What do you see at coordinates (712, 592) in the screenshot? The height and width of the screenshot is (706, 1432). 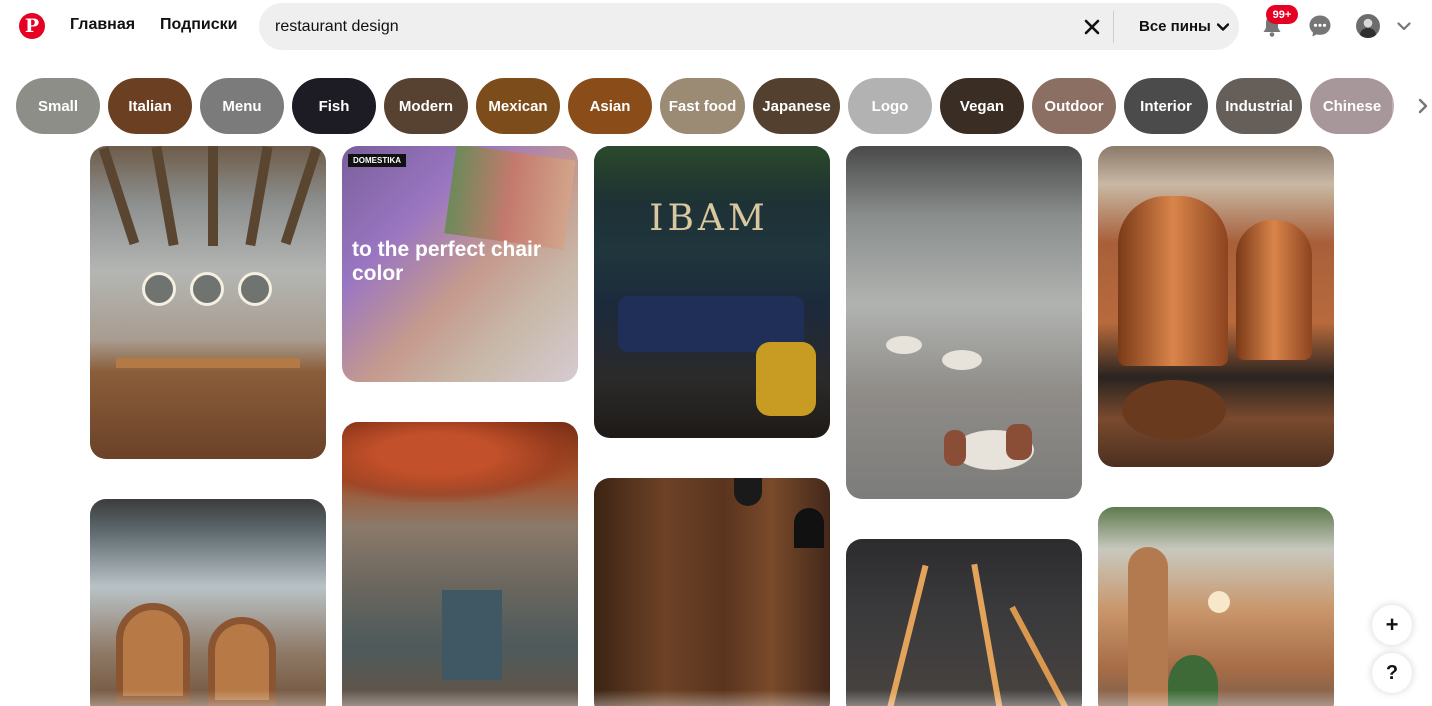 I see `pin-wood-wall` at bounding box center [712, 592].